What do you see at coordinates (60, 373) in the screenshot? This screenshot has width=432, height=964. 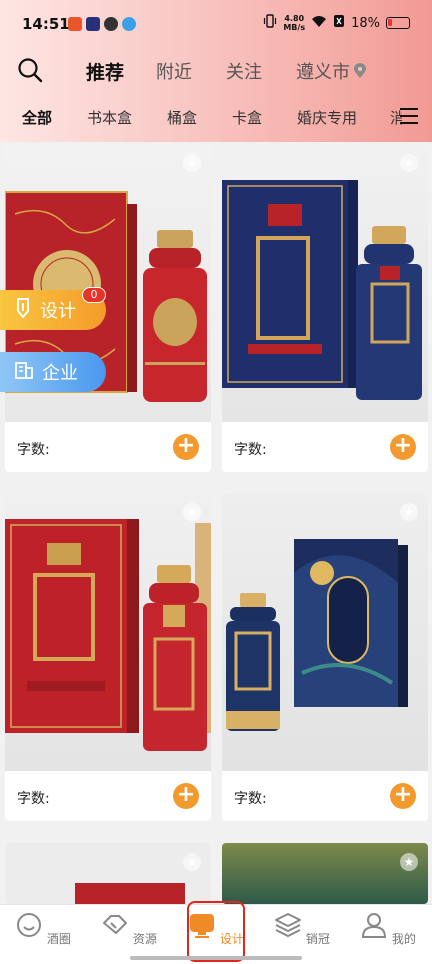 I see `floating-company-label: 企业` at bounding box center [60, 373].